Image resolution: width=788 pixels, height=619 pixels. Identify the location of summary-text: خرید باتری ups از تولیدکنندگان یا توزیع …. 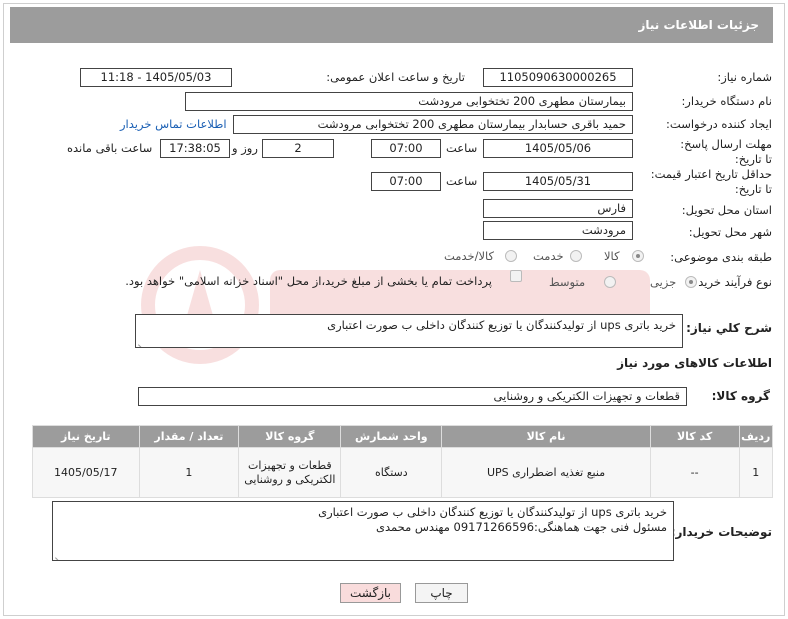
(501, 325).